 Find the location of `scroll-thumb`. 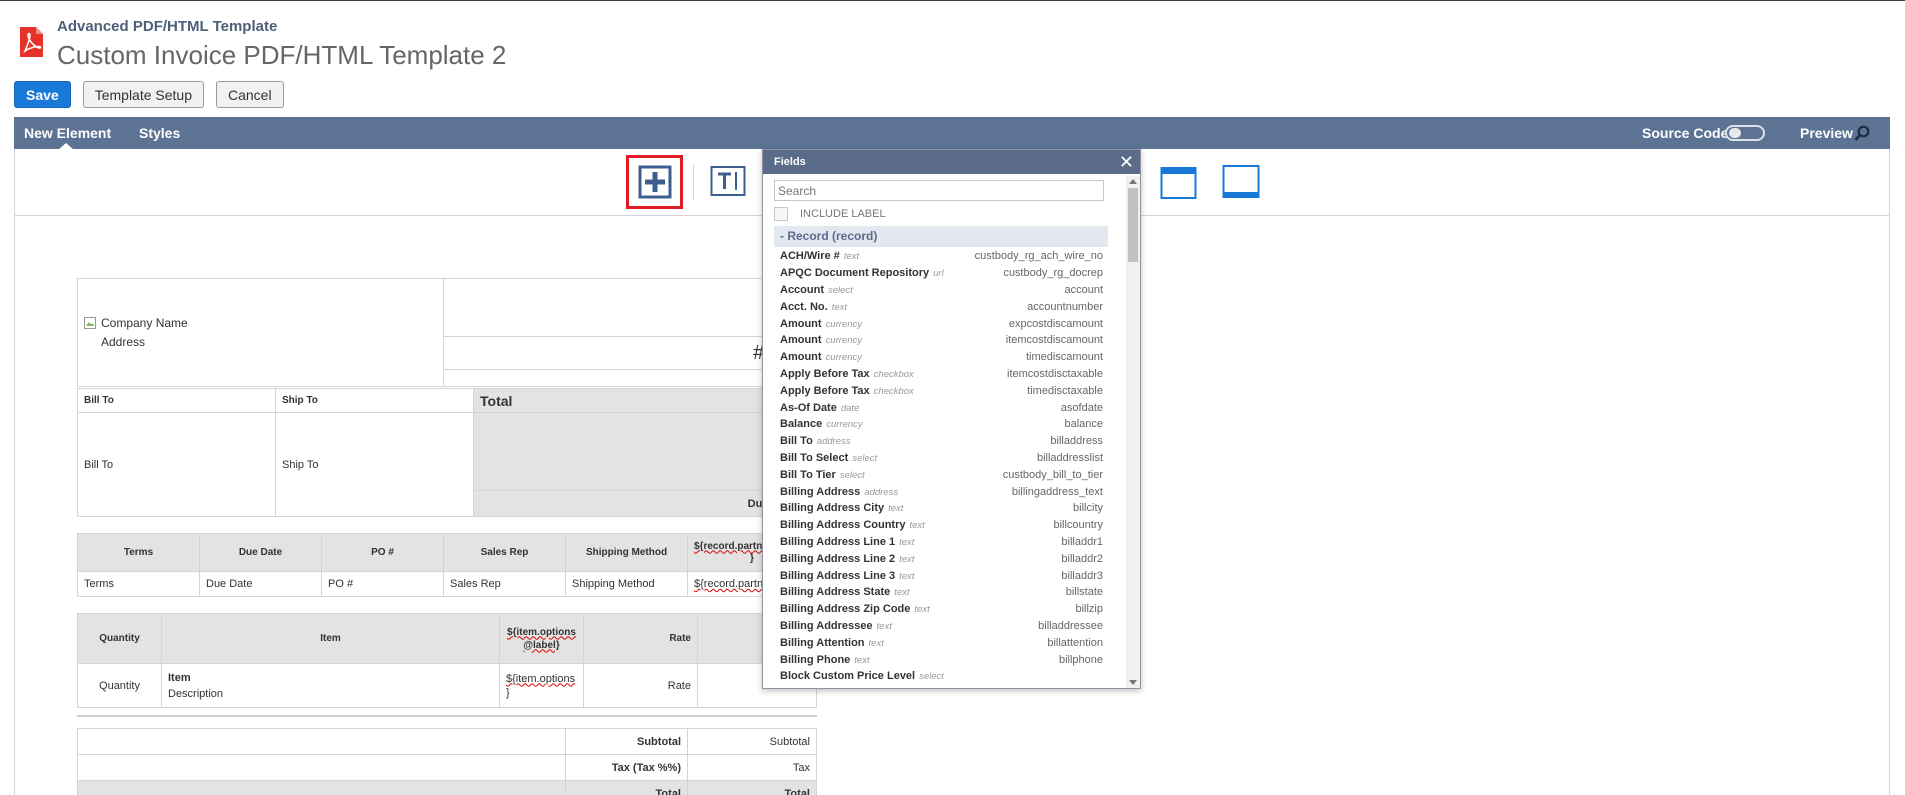

scroll-thumb is located at coordinates (1133, 225).